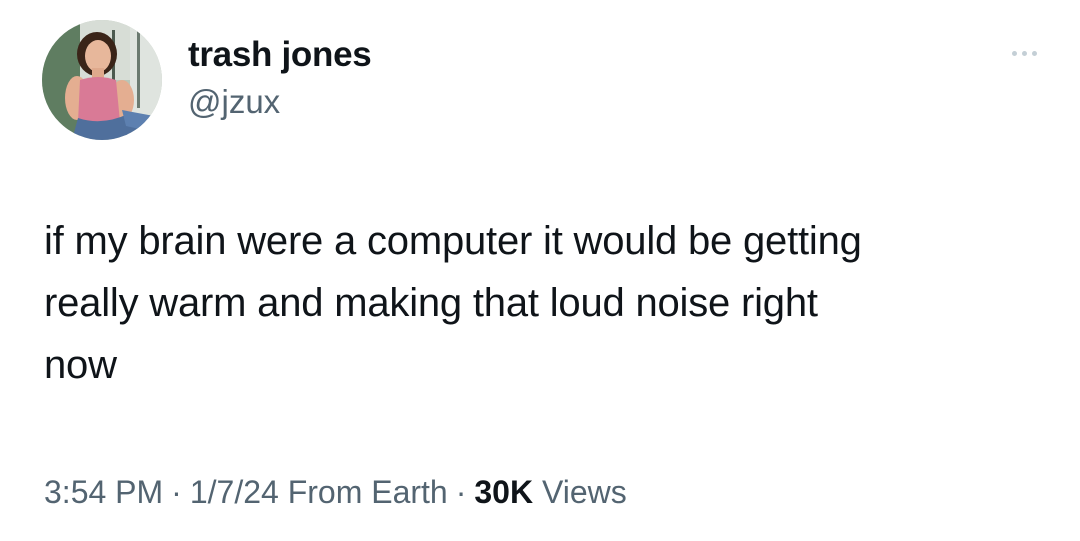 The width and height of the screenshot is (1080, 541). Describe the element at coordinates (367, 492) in the screenshot. I see `tweet-source: From Earth` at that location.